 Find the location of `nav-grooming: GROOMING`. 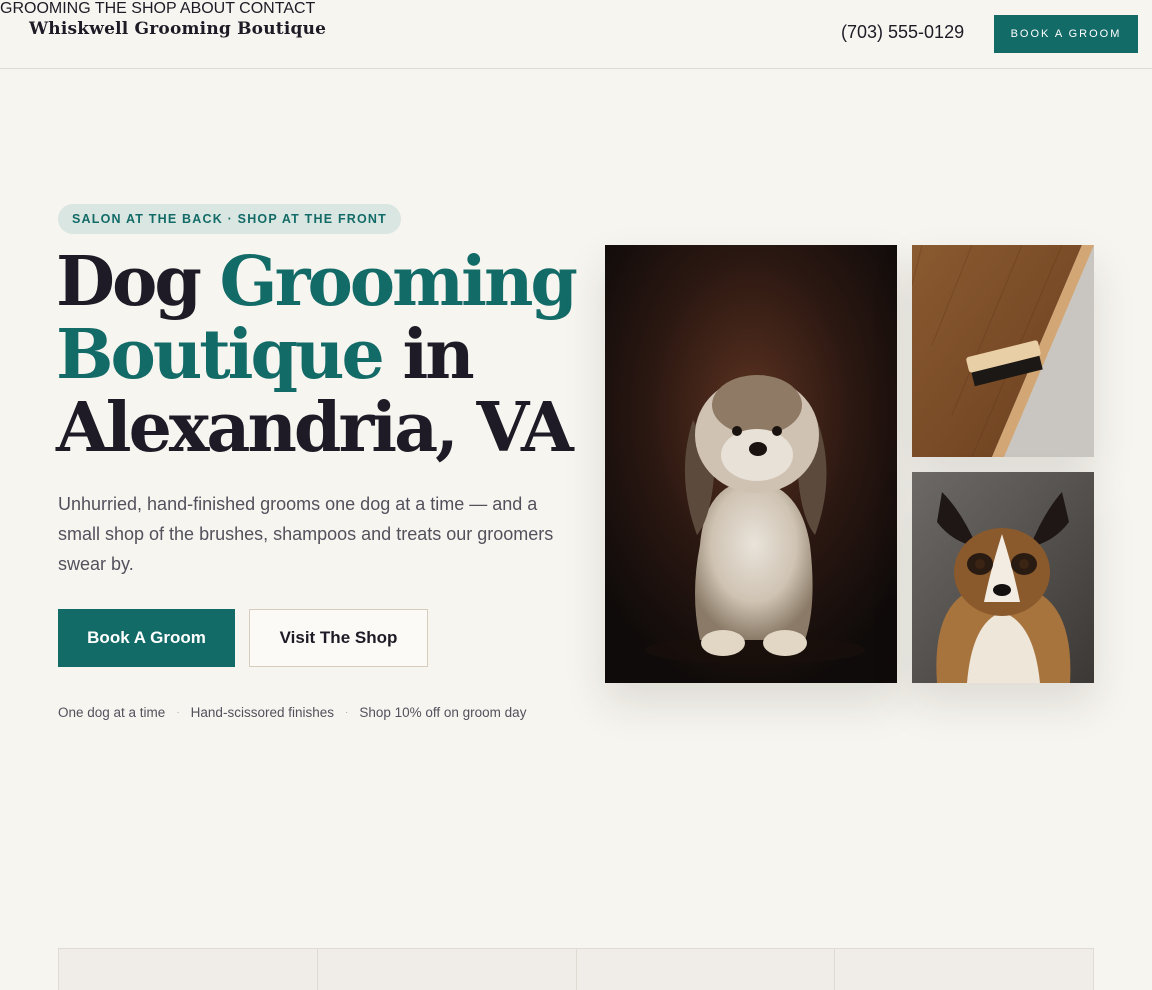

nav-grooming: GROOMING is located at coordinates (45, 8).